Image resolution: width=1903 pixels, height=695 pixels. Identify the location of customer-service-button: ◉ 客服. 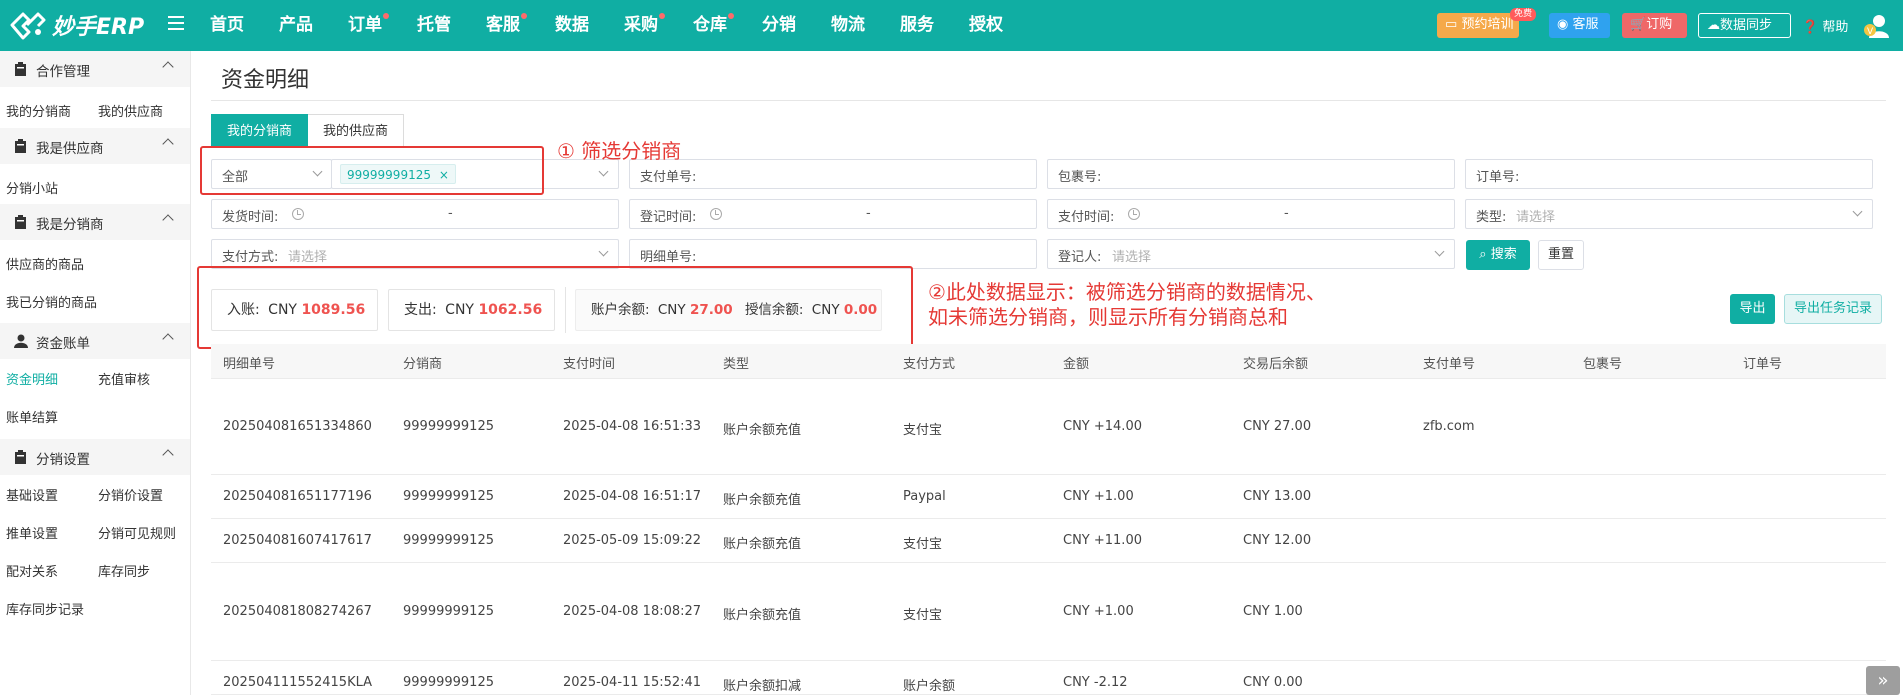
(1579, 25).